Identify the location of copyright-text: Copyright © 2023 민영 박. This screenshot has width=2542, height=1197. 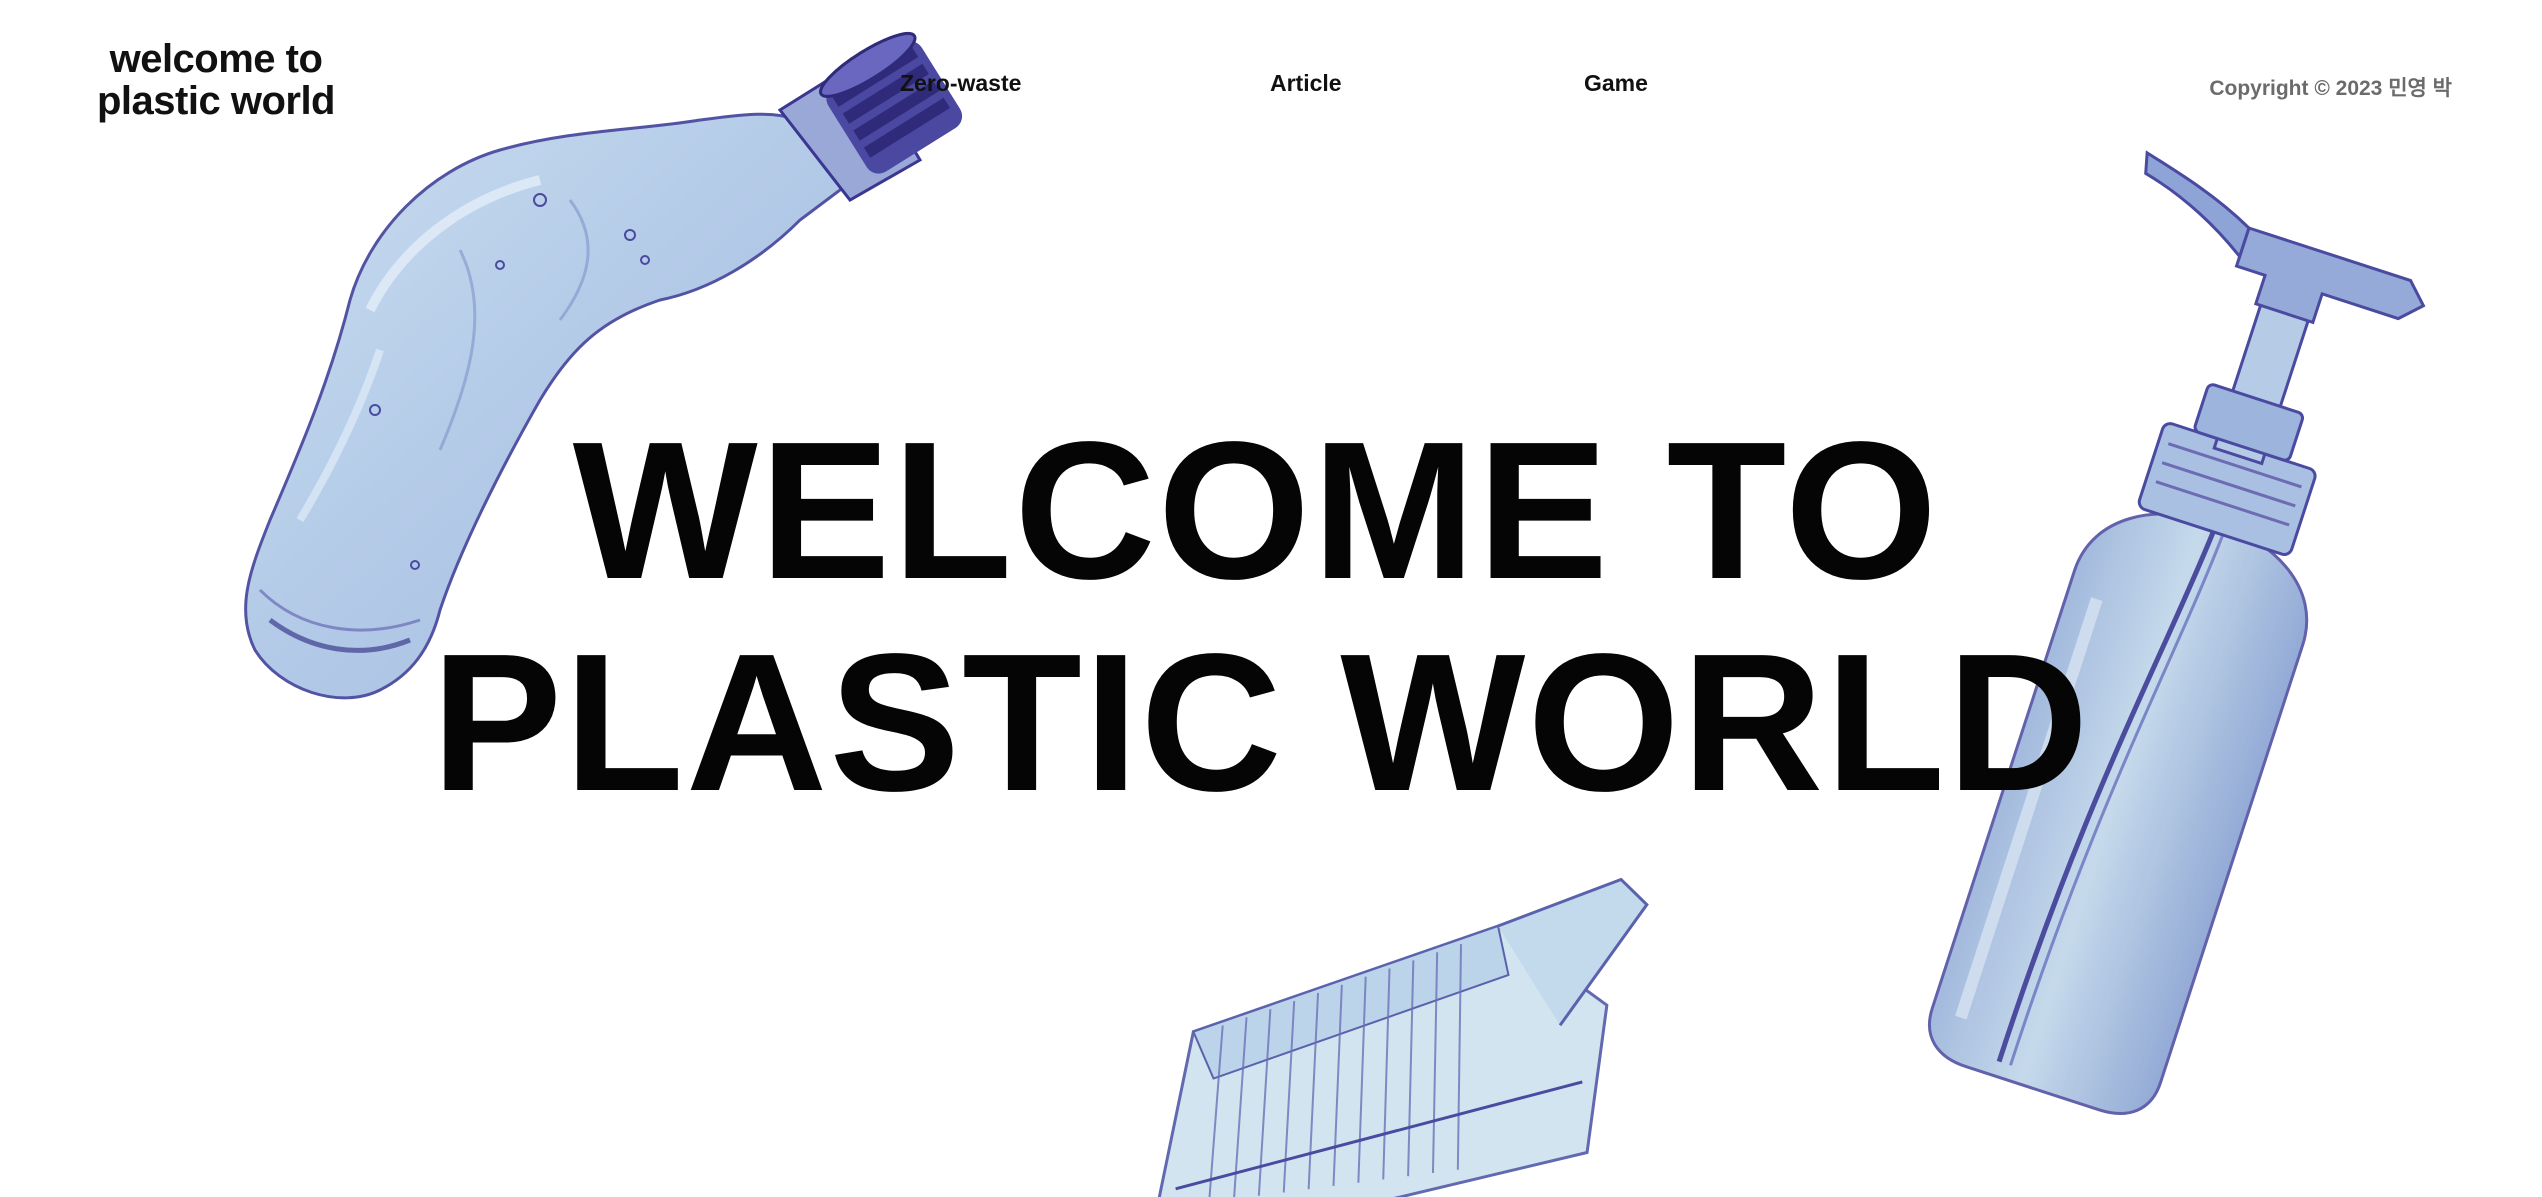
(2330, 88).